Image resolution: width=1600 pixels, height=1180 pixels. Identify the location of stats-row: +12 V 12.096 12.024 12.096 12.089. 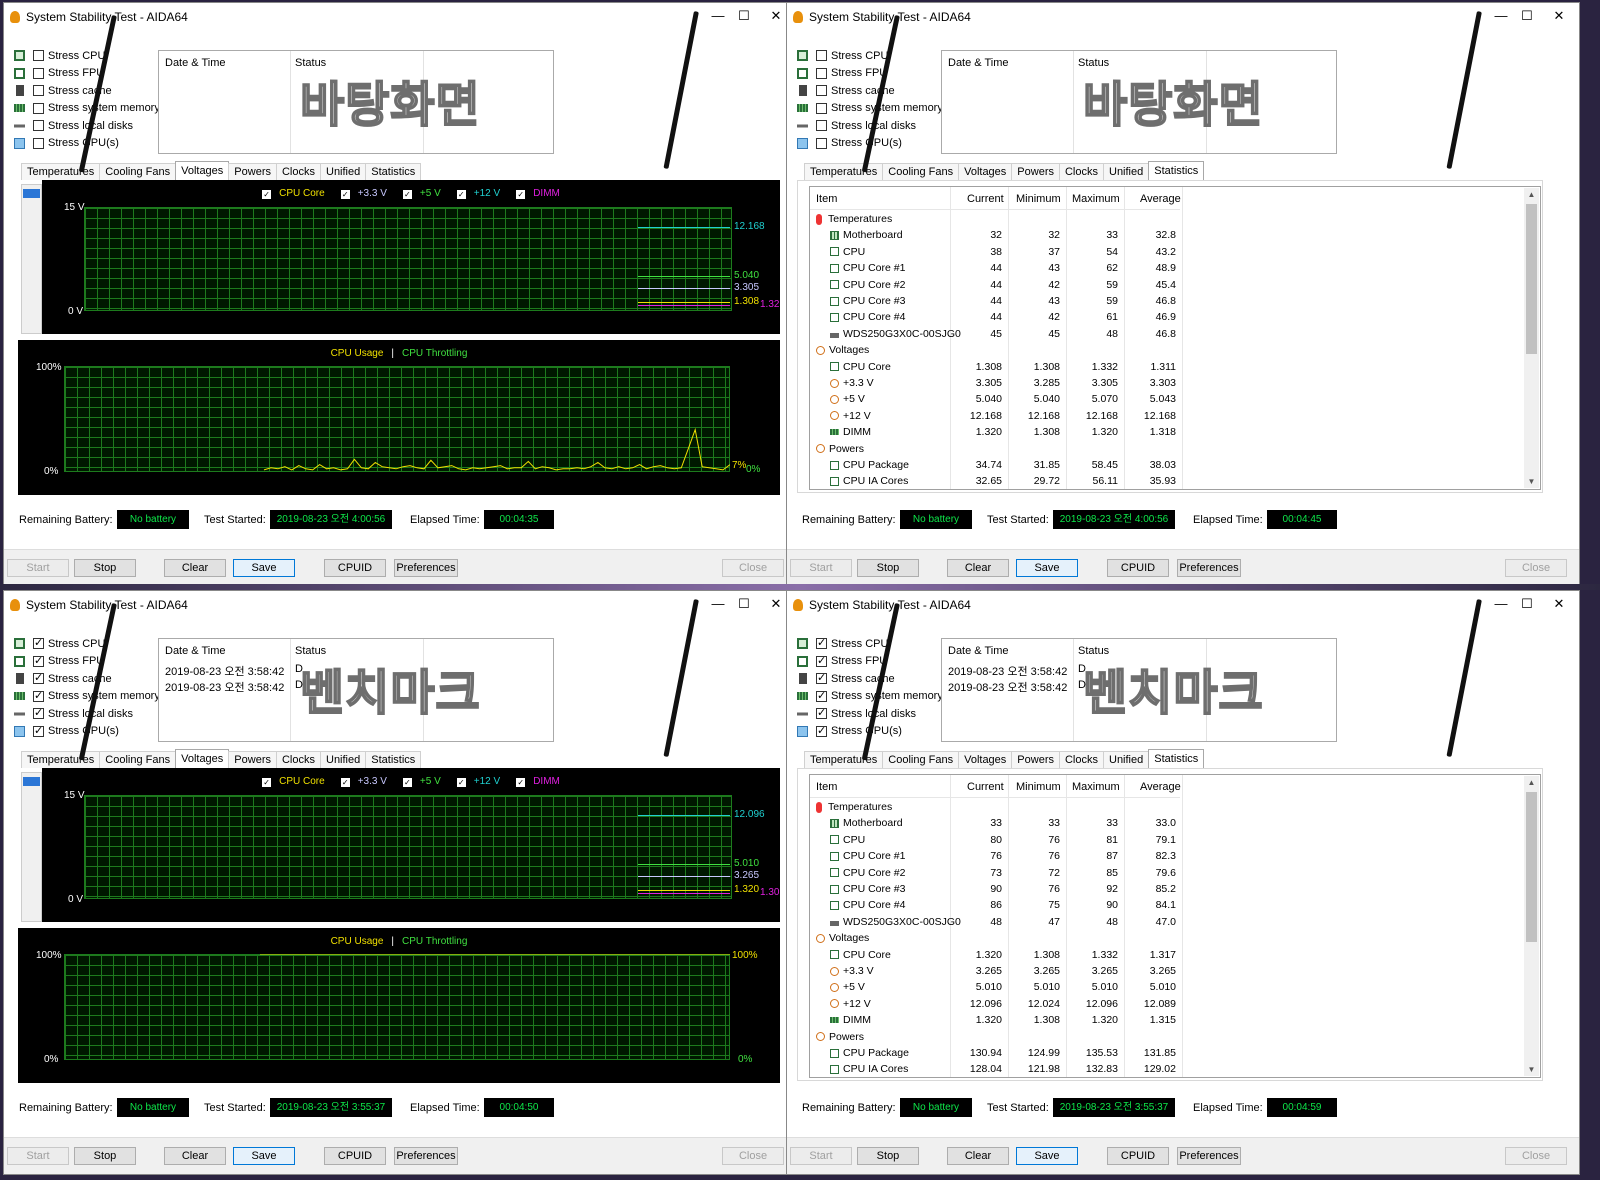
(995, 1004).